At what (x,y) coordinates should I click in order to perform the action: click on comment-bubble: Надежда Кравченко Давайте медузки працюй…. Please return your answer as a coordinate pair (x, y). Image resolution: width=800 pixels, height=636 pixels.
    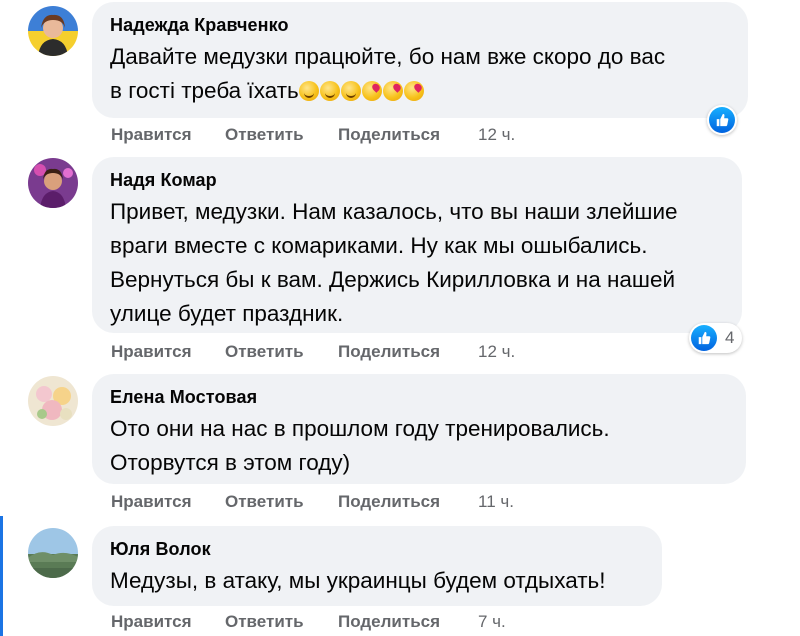
    Looking at the image, I should click on (420, 60).